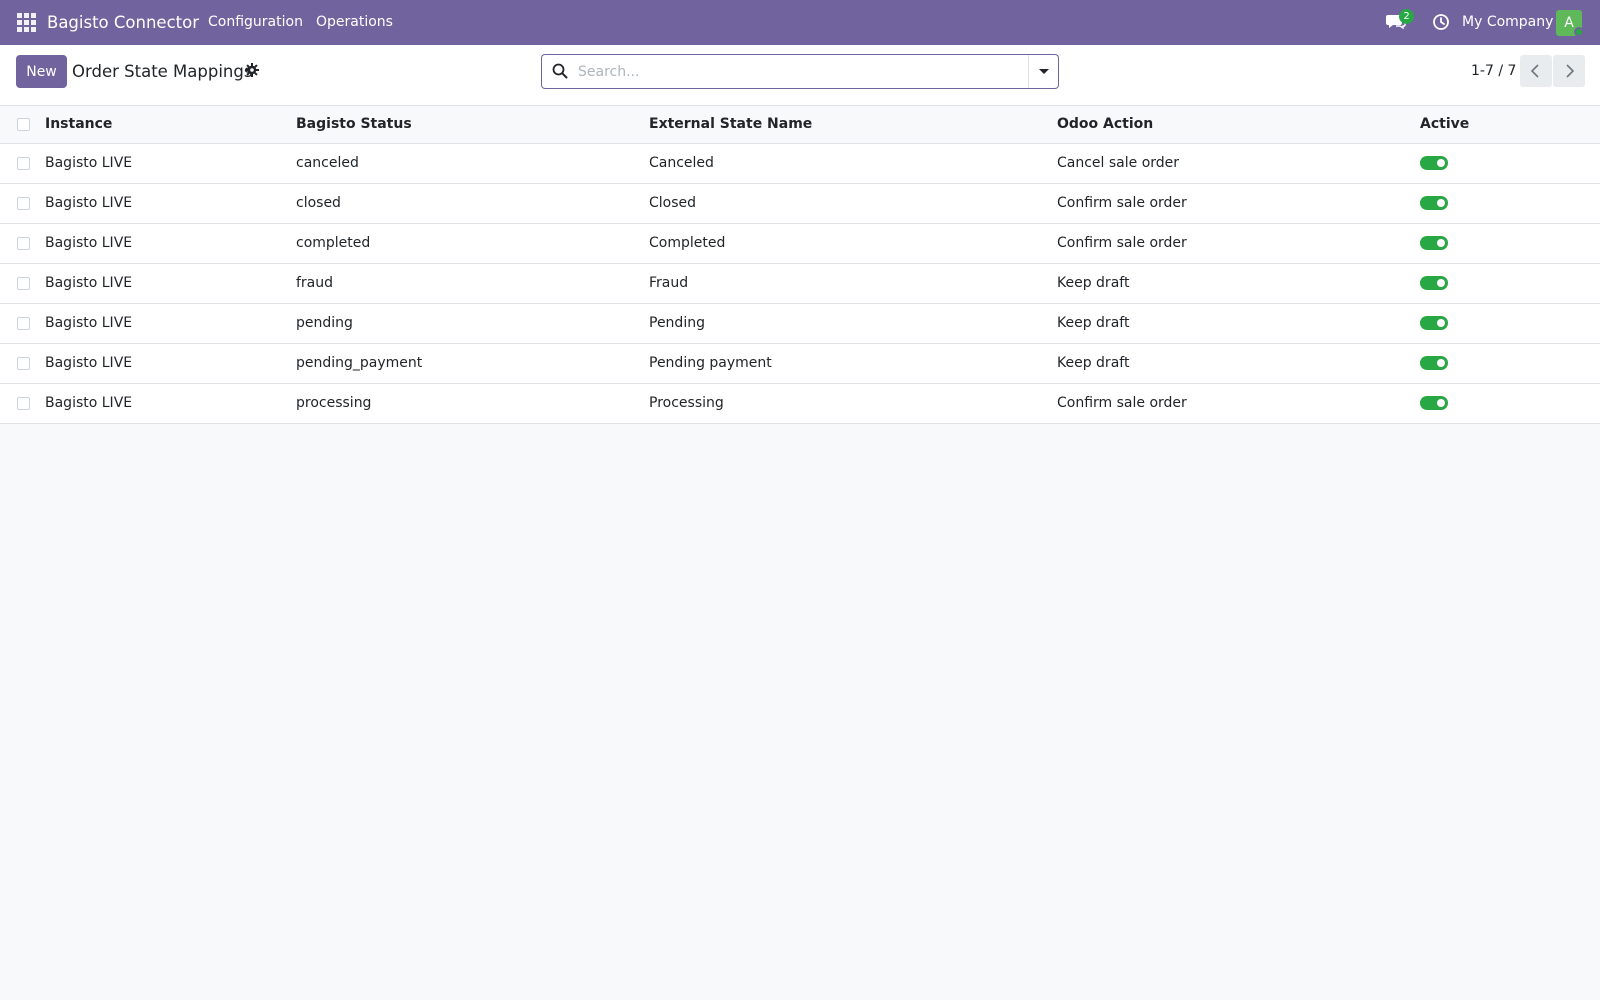  What do you see at coordinates (123, 22) in the screenshot?
I see `app-brand: Bagisto Connector` at bounding box center [123, 22].